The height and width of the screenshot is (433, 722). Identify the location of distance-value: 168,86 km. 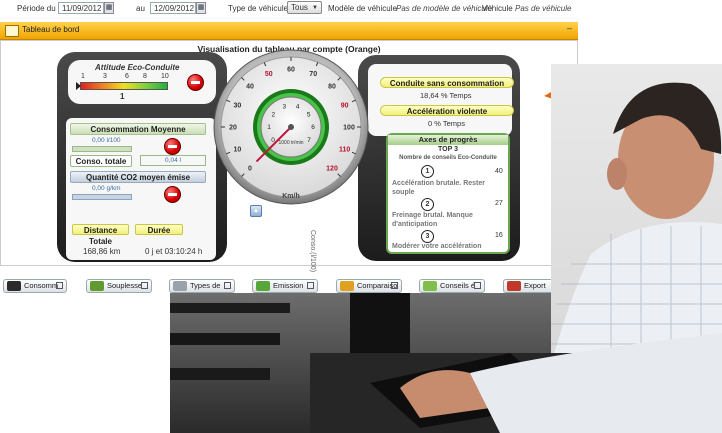
(102, 251).